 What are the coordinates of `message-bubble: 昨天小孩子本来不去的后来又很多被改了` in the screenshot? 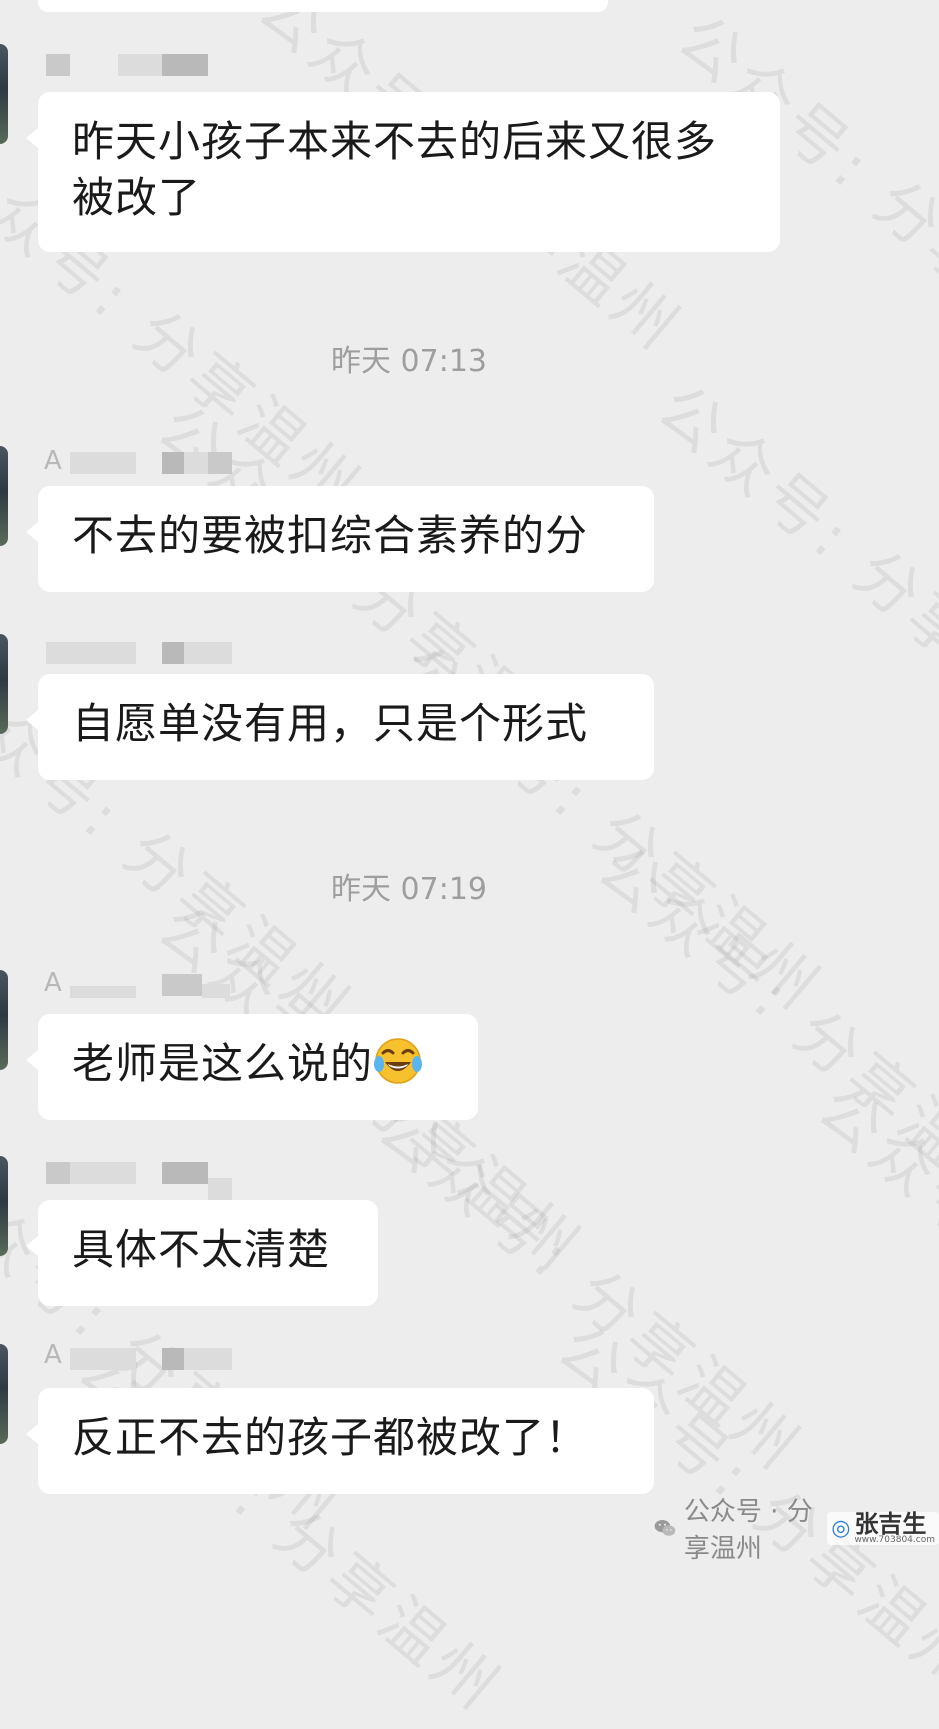 It's located at (403, 172).